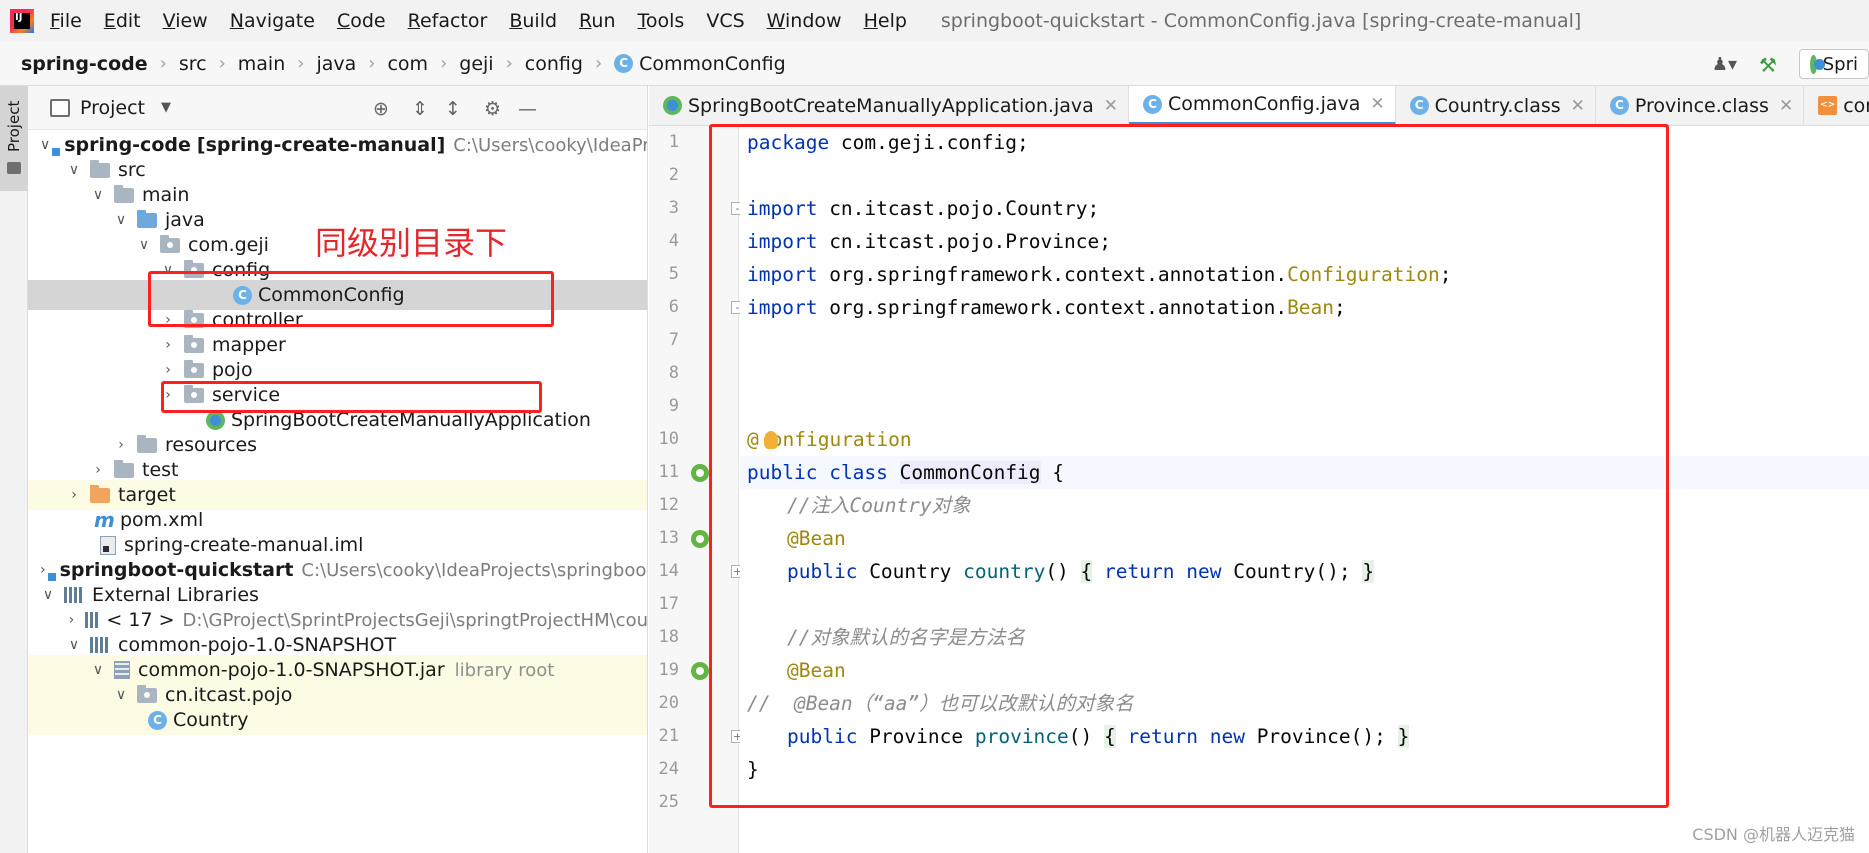  Describe the element at coordinates (84, 64) in the screenshot. I see `breadcrumb-item-spring-code: spring-code` at that location.